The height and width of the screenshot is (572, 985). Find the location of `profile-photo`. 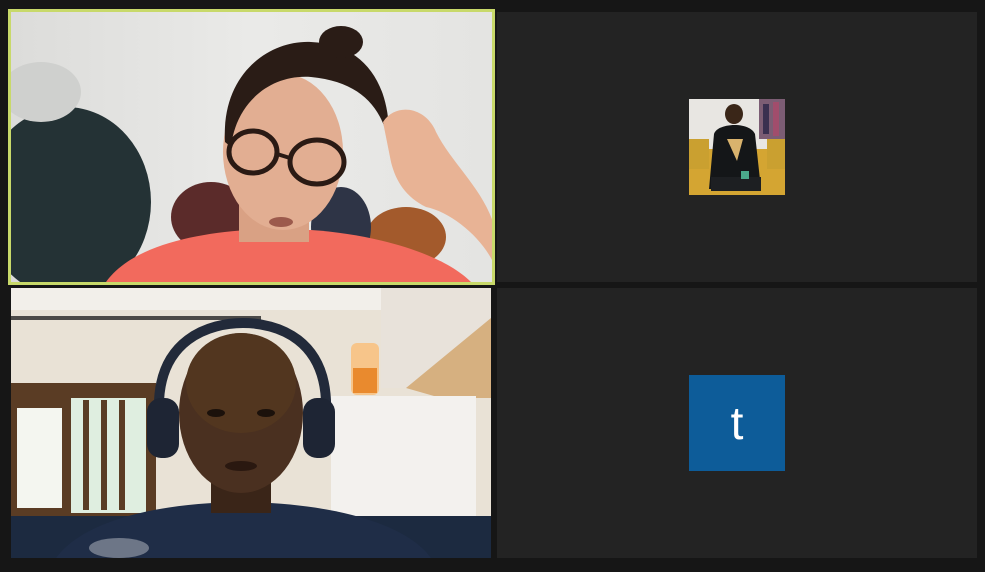

profile-photo is located at coordinates (737, 147).